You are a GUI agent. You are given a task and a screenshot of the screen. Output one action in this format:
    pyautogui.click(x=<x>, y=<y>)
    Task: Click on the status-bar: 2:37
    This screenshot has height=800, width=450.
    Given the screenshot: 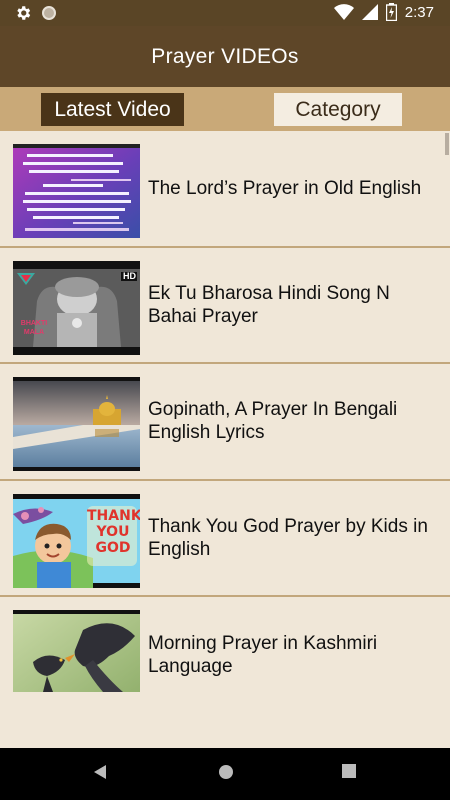 What is the action you would take?
    pyautogui.click(x=225, y=13)
    